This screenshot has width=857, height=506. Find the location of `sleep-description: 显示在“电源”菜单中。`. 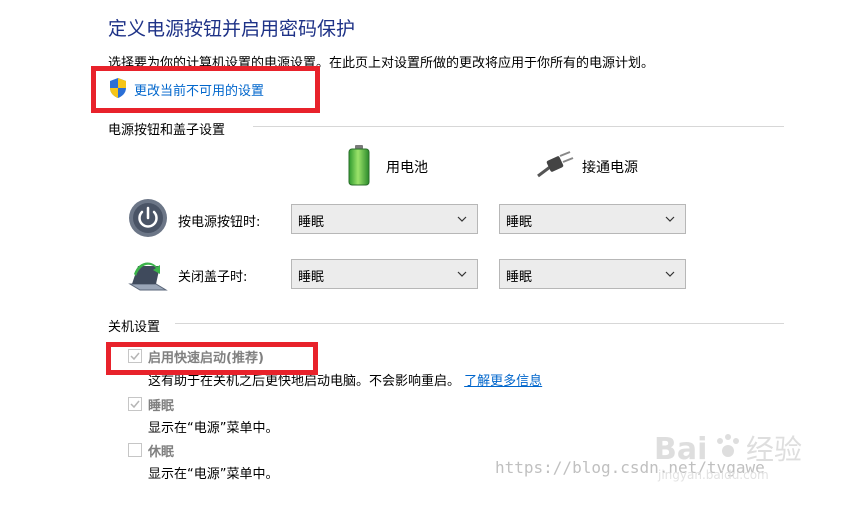

sleep-description: 显示在“电源”菜单中。 is located at coordinates (213, 428).